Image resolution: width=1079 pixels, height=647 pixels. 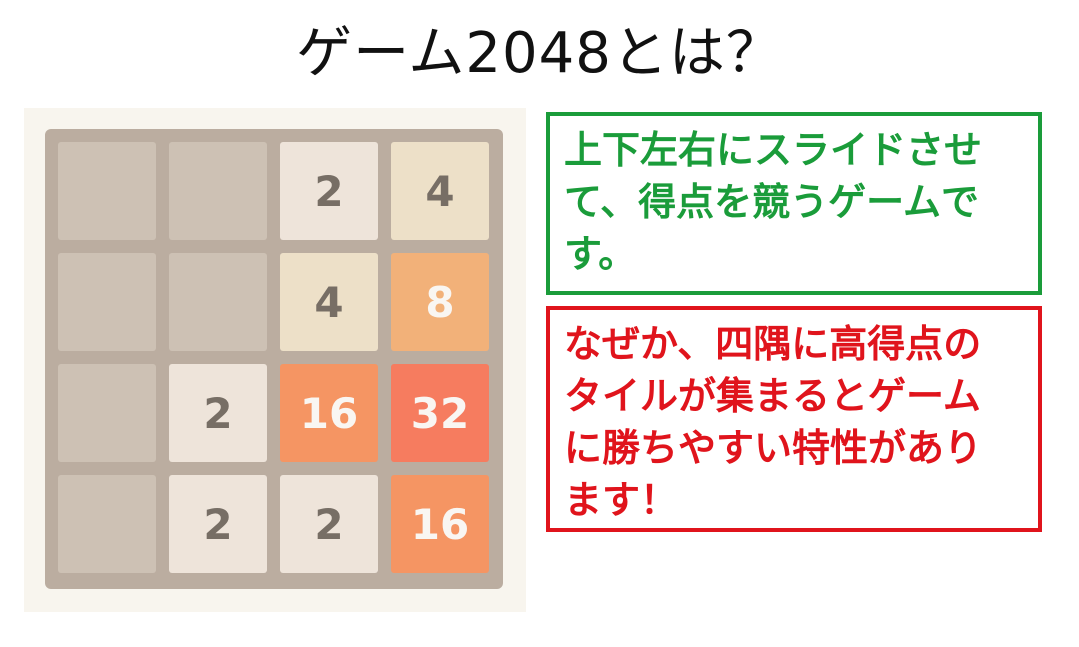 I want to click on tile-8: 8, so click(x=440, y=302).